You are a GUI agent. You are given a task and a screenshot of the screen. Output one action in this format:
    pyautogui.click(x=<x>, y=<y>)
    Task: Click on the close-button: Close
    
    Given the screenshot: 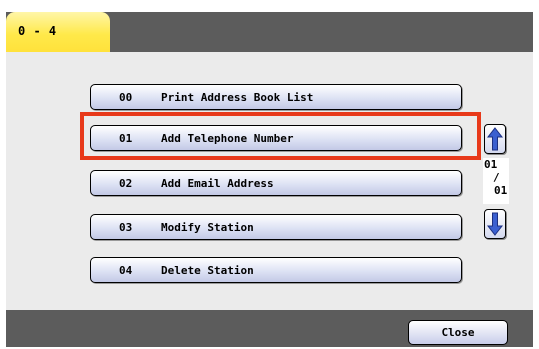 What is the action you would take?
    pyautogui.click(x=458, y=332)
    